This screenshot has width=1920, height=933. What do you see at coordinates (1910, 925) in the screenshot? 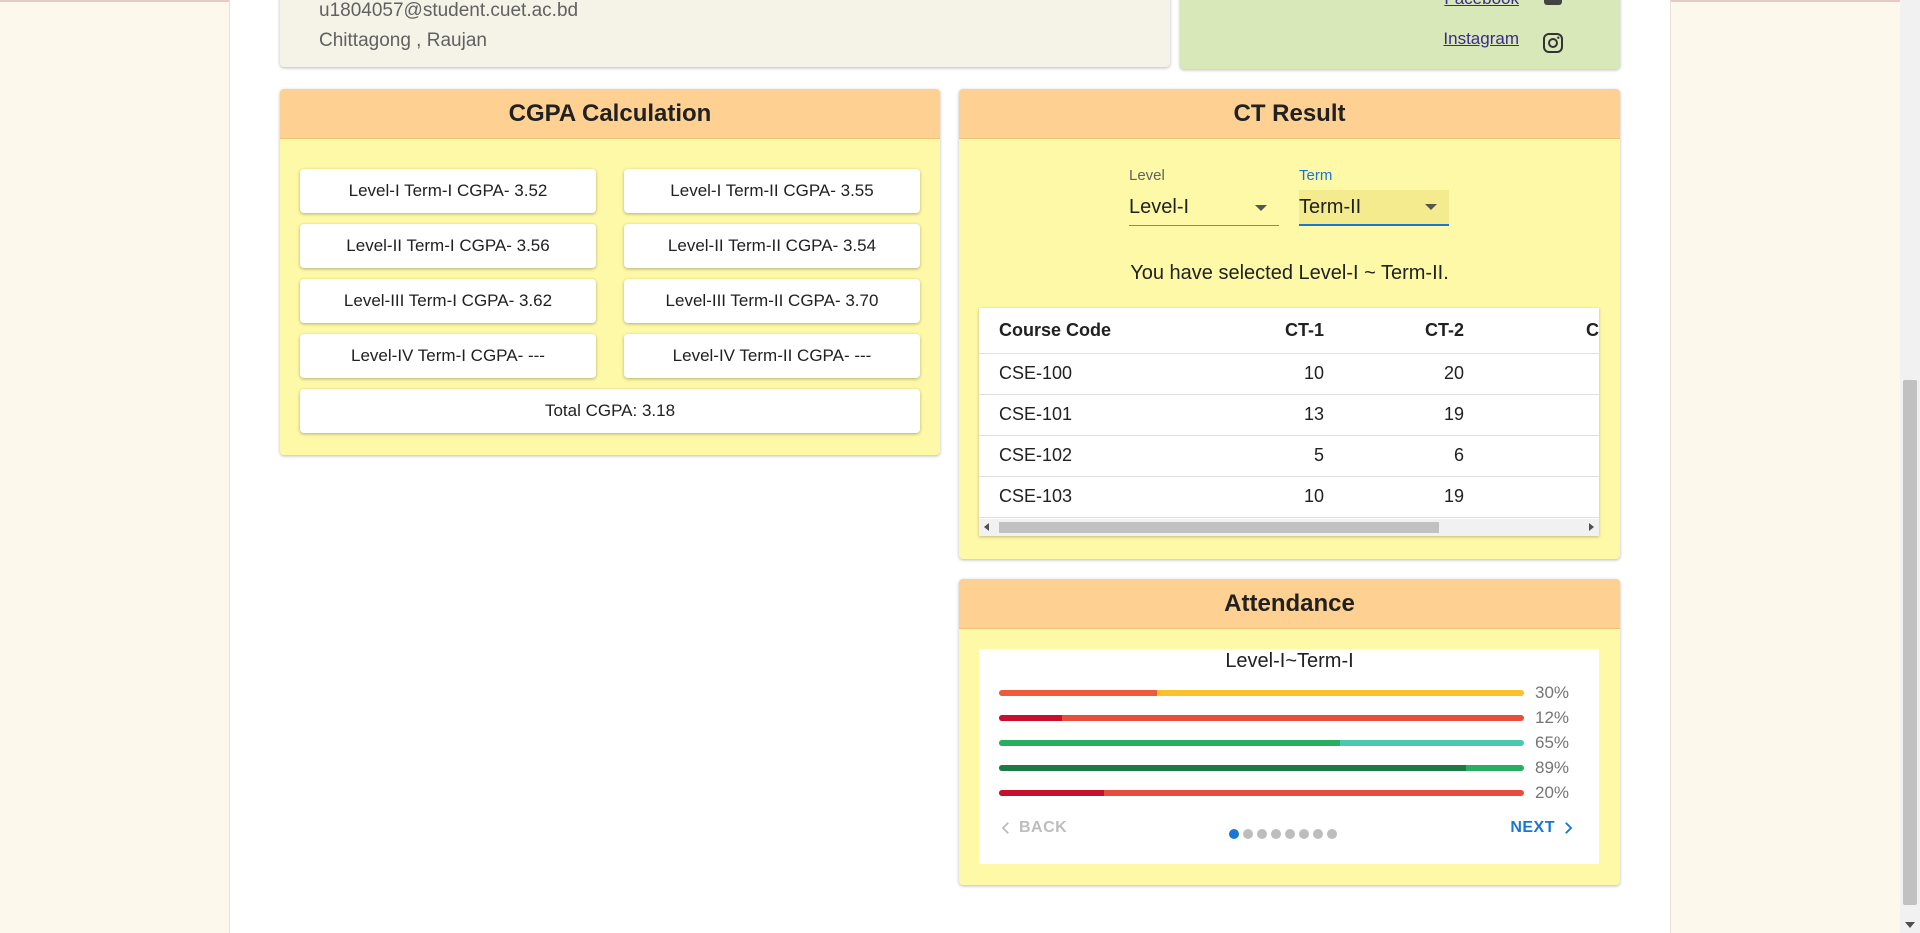
I see `scroll-down-icon` at bounding box center [1910, 925].